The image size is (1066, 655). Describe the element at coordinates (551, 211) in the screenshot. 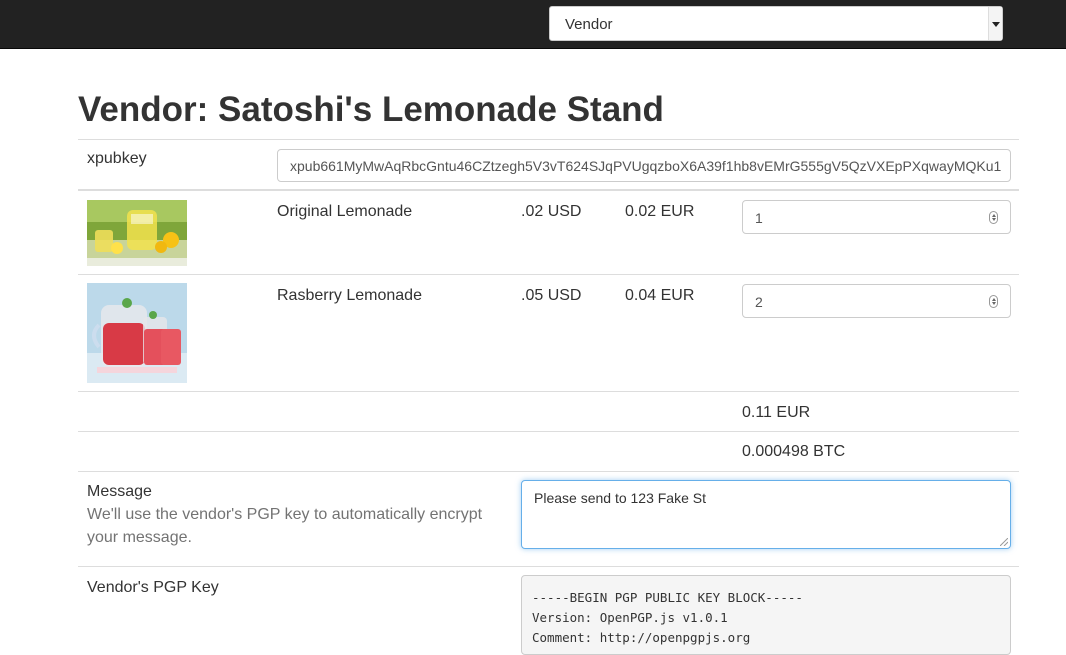

I see `product-price-usd: .02 USD` at that location.